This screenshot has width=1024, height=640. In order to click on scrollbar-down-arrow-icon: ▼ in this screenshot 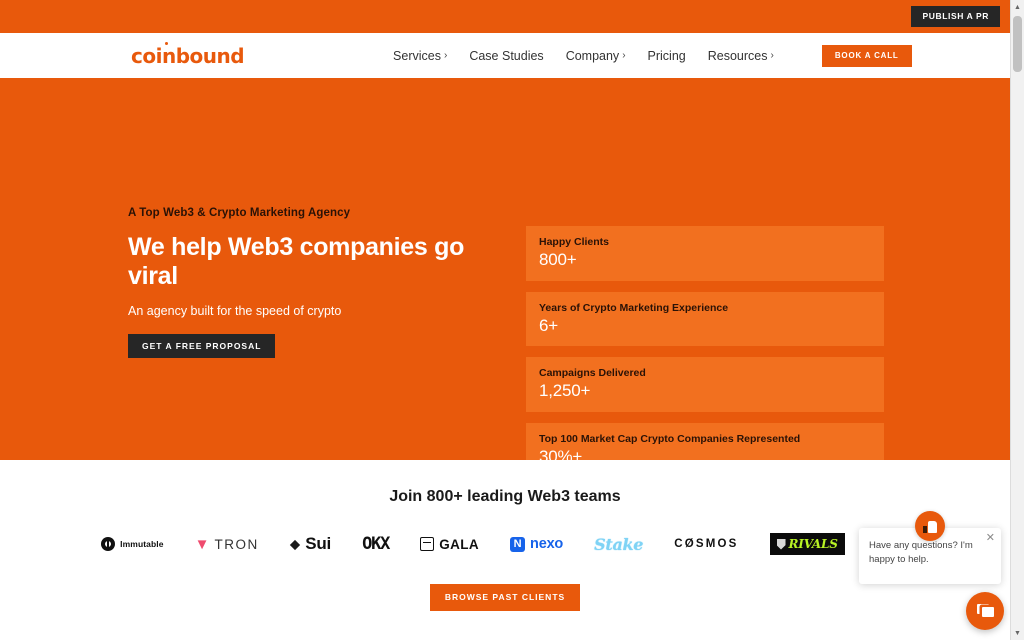, I will do `click(1017, 633)`.